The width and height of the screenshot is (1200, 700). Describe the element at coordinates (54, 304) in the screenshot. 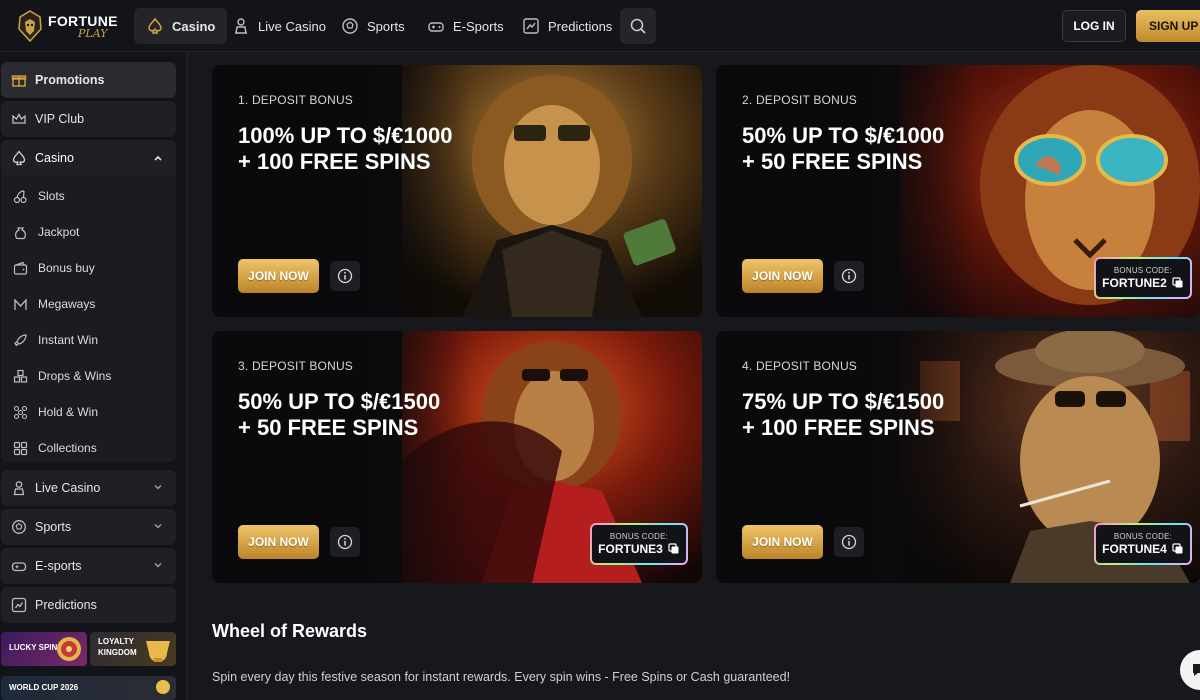

I see `sidebar-item-megaways: Megaways` at that location.